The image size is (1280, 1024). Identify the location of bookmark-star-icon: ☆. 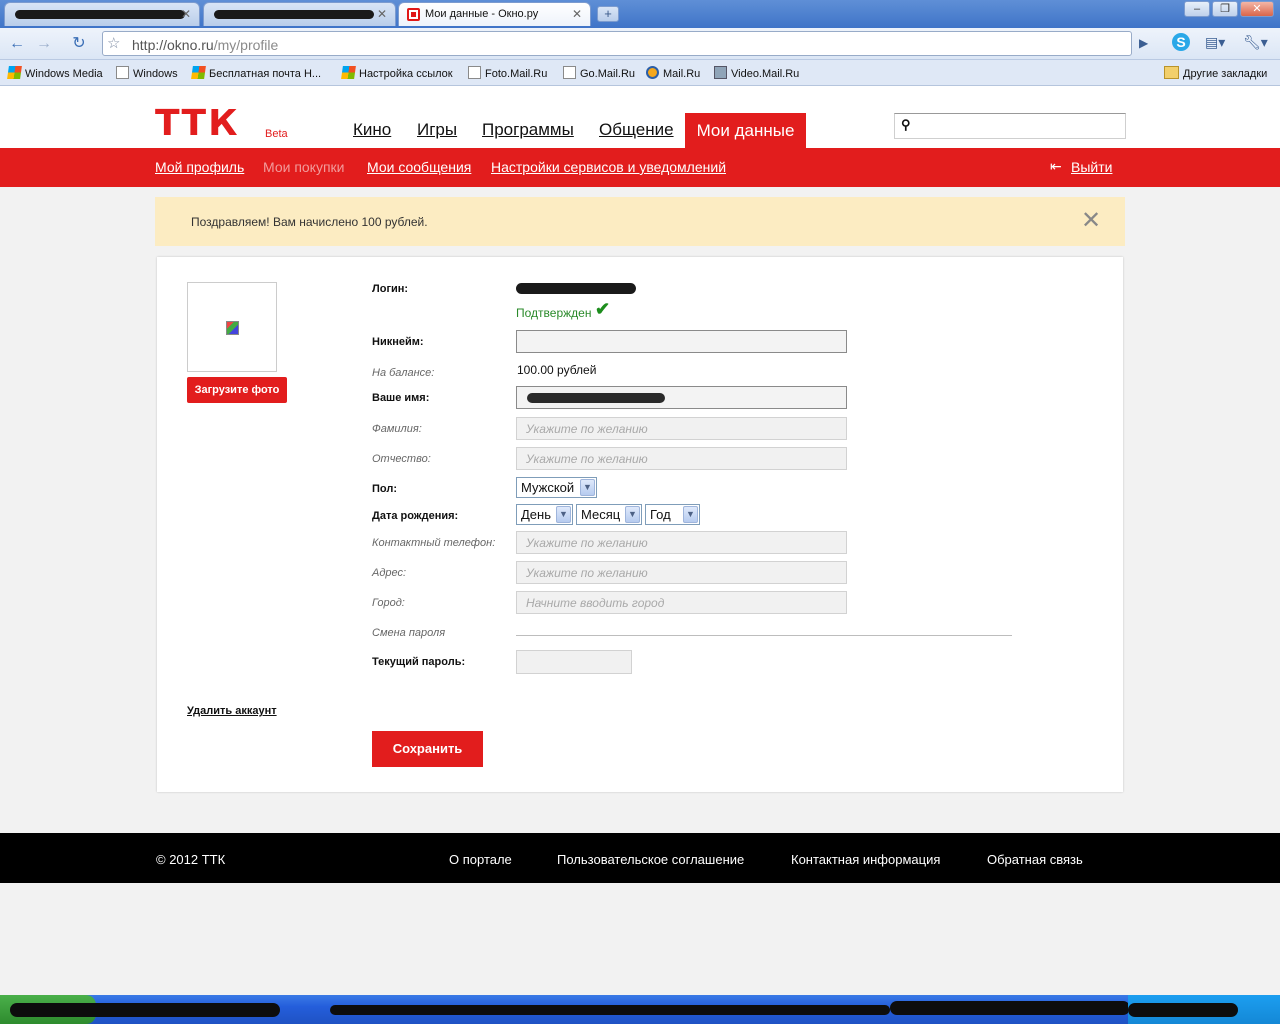
(113, 43).